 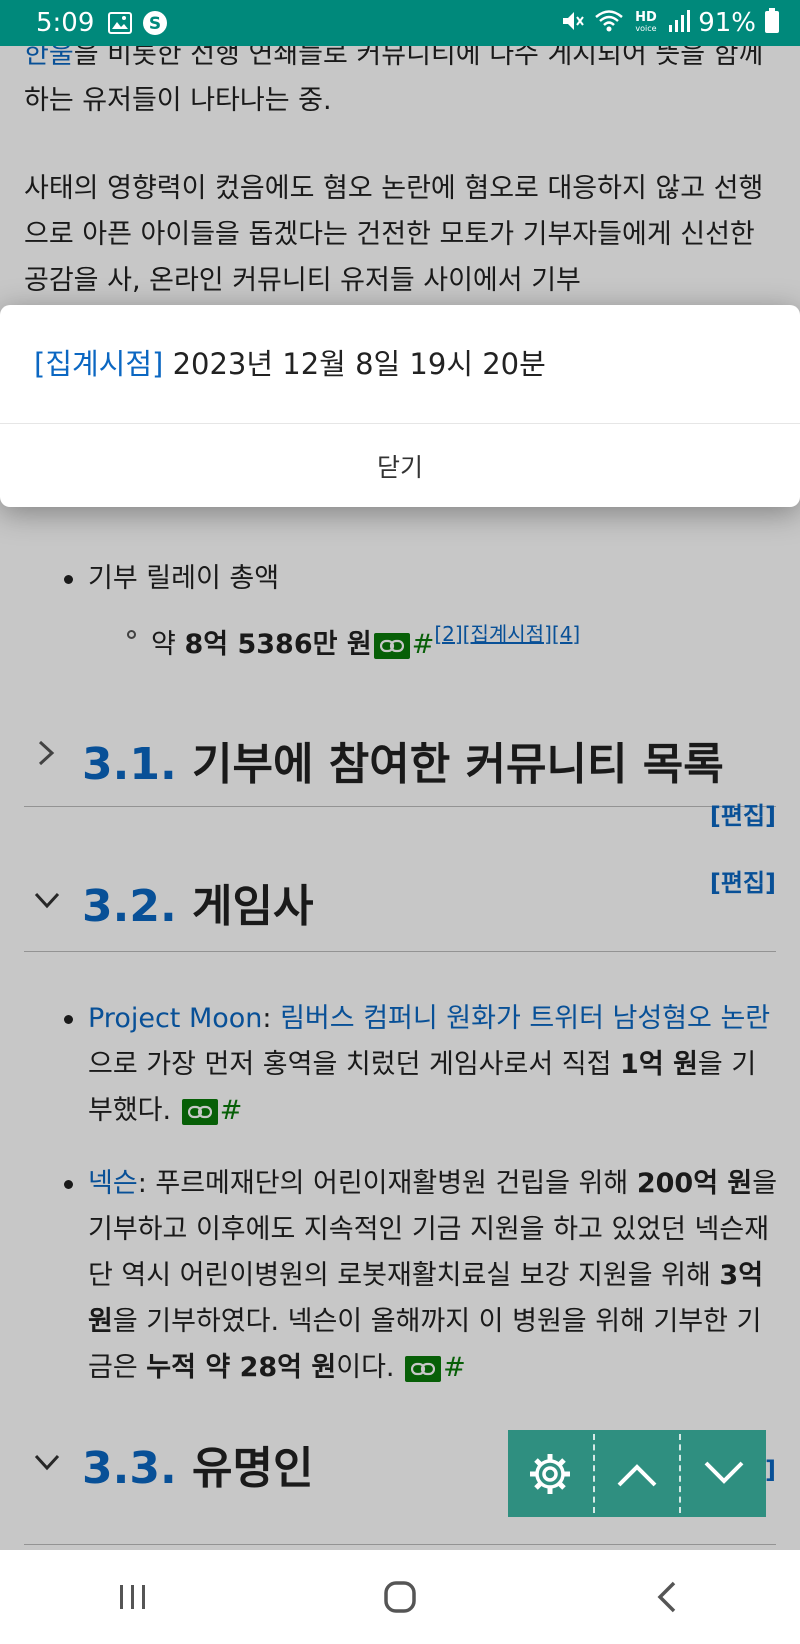 I want to click on scroll-up-button, so click(x=637, y=1473).